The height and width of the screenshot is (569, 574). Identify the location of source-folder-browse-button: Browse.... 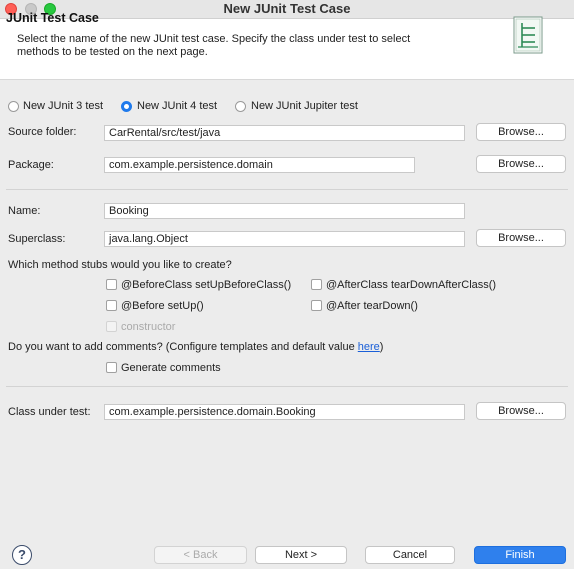
(521, 132).